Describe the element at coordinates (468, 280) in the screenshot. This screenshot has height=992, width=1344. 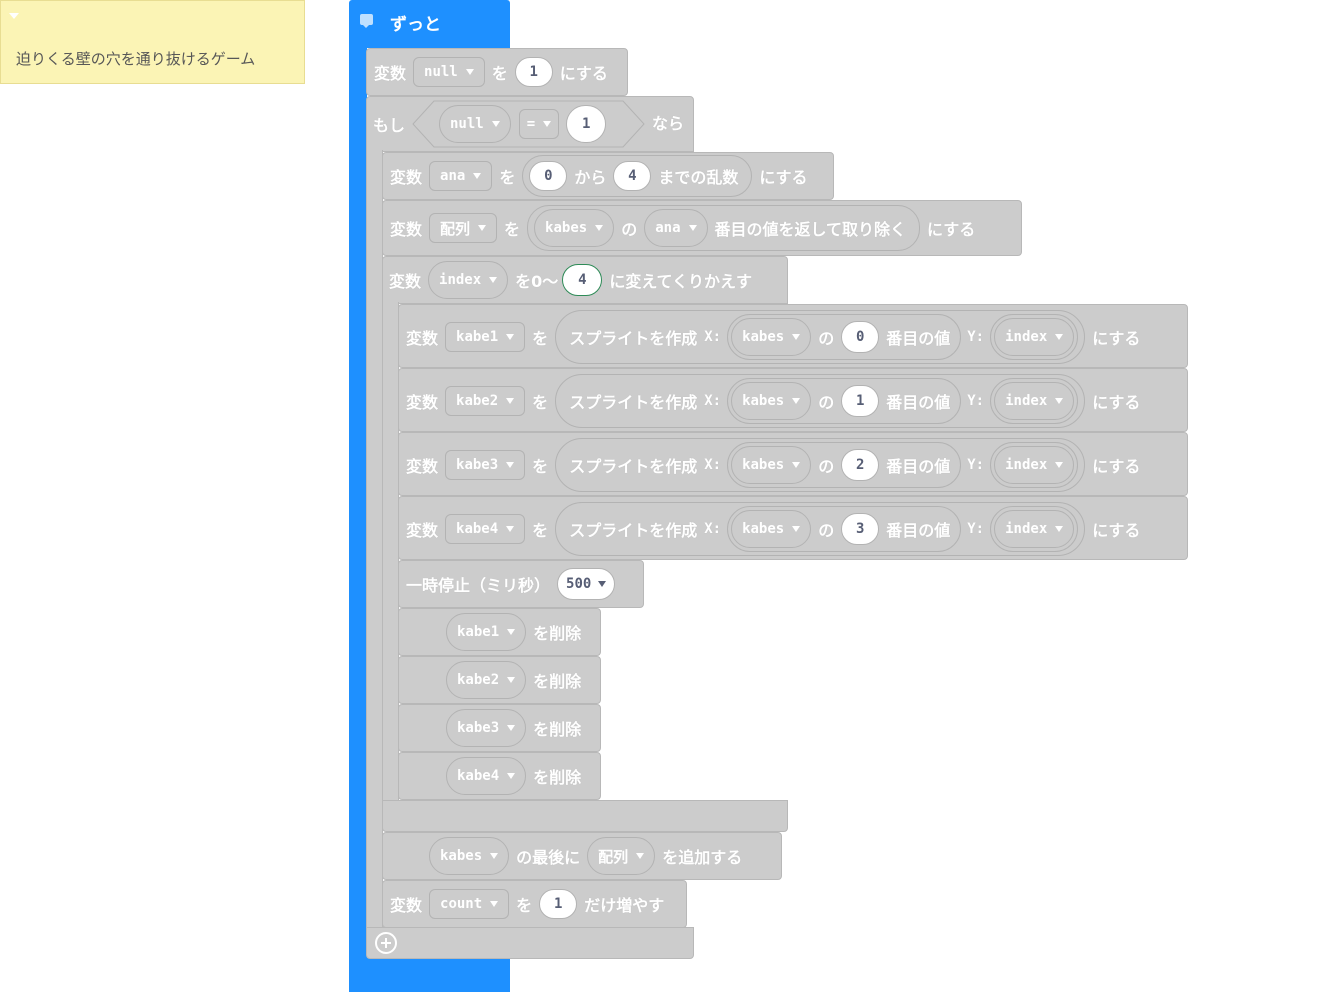
I see `loop-variable-dropdown: index` at that location.